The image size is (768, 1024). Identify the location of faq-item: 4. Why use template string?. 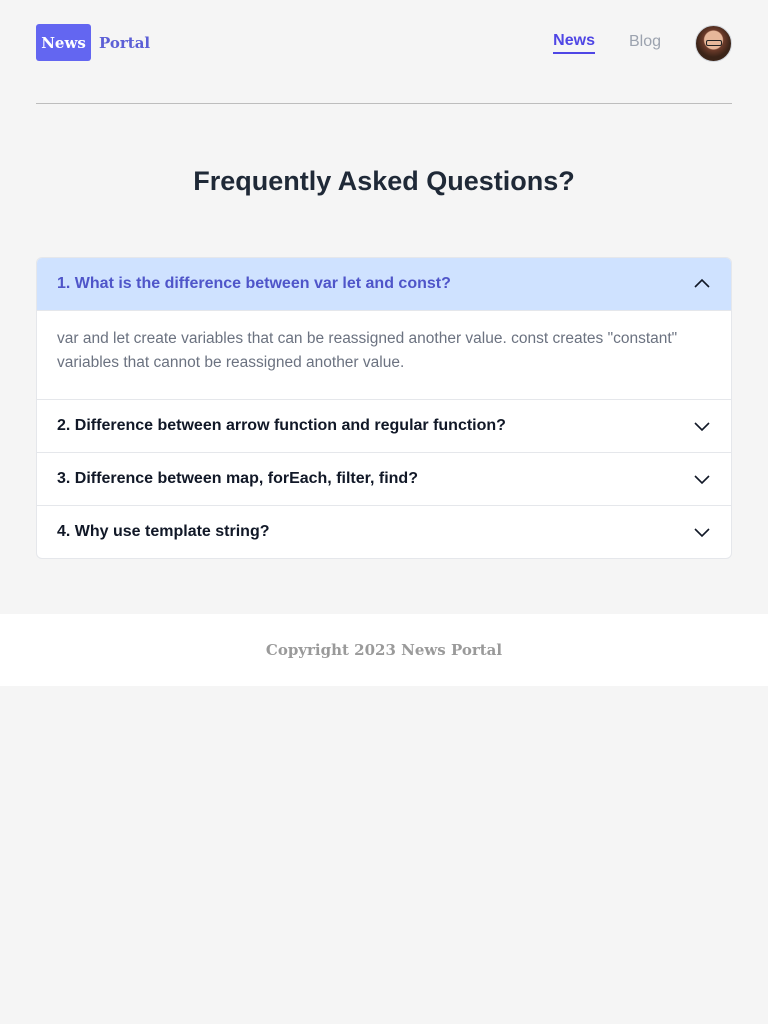
(384, 532).